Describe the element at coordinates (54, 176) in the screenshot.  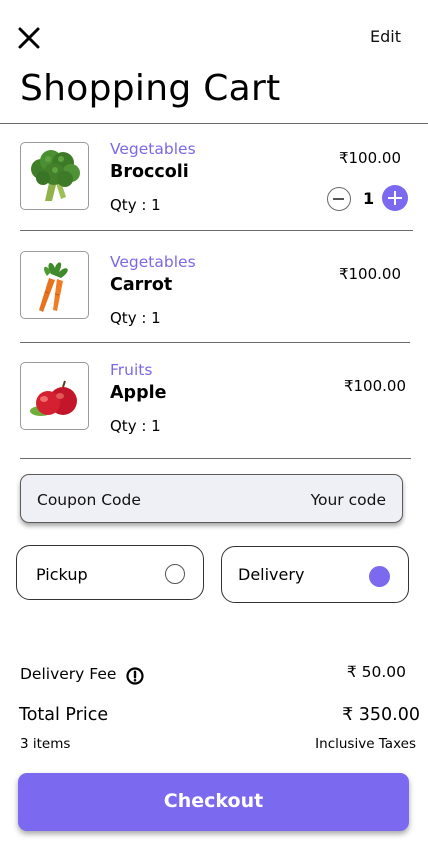
I see `broccoli-image` at that location.